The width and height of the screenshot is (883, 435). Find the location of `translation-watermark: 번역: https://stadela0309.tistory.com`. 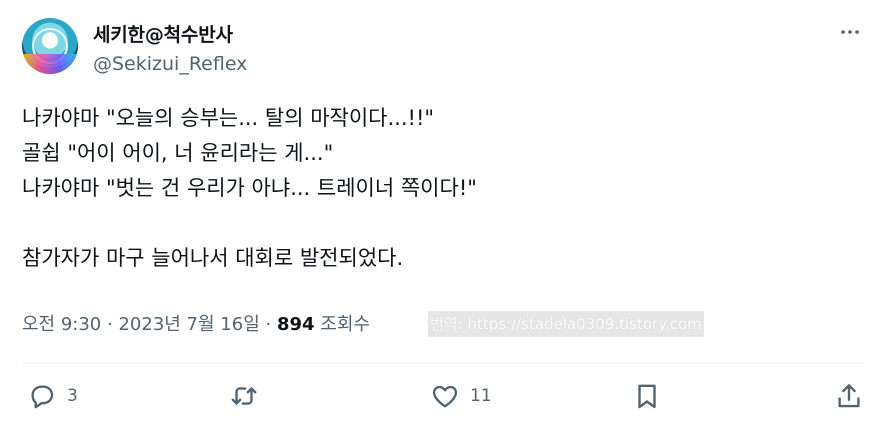

translation-watermark: 번역: https://stadela0309.tistory.com is located at coordinates (566, 324).